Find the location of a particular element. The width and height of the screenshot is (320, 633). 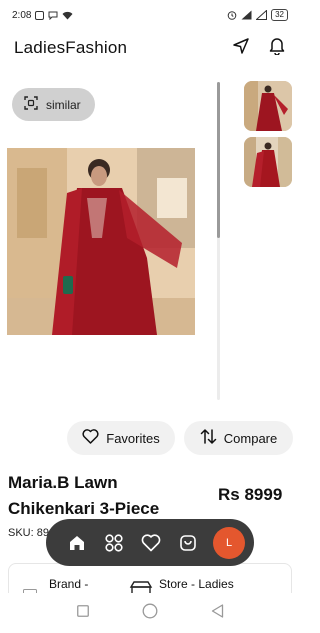

status-time: 2:08 is located at coordinates (22, 15).